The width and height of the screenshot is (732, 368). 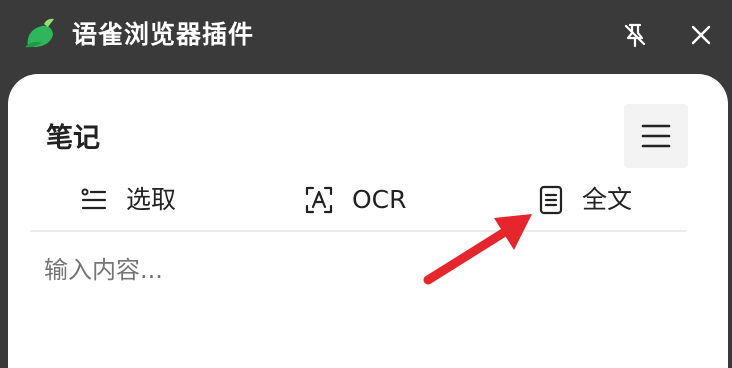 I want to click on tab-ocr-label: OCR, so click(x=379, y=199).